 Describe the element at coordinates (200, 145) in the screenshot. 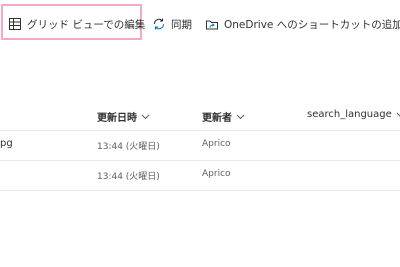

I see `list-row: pg 13:44 (火曜日) Aprico` at that location.